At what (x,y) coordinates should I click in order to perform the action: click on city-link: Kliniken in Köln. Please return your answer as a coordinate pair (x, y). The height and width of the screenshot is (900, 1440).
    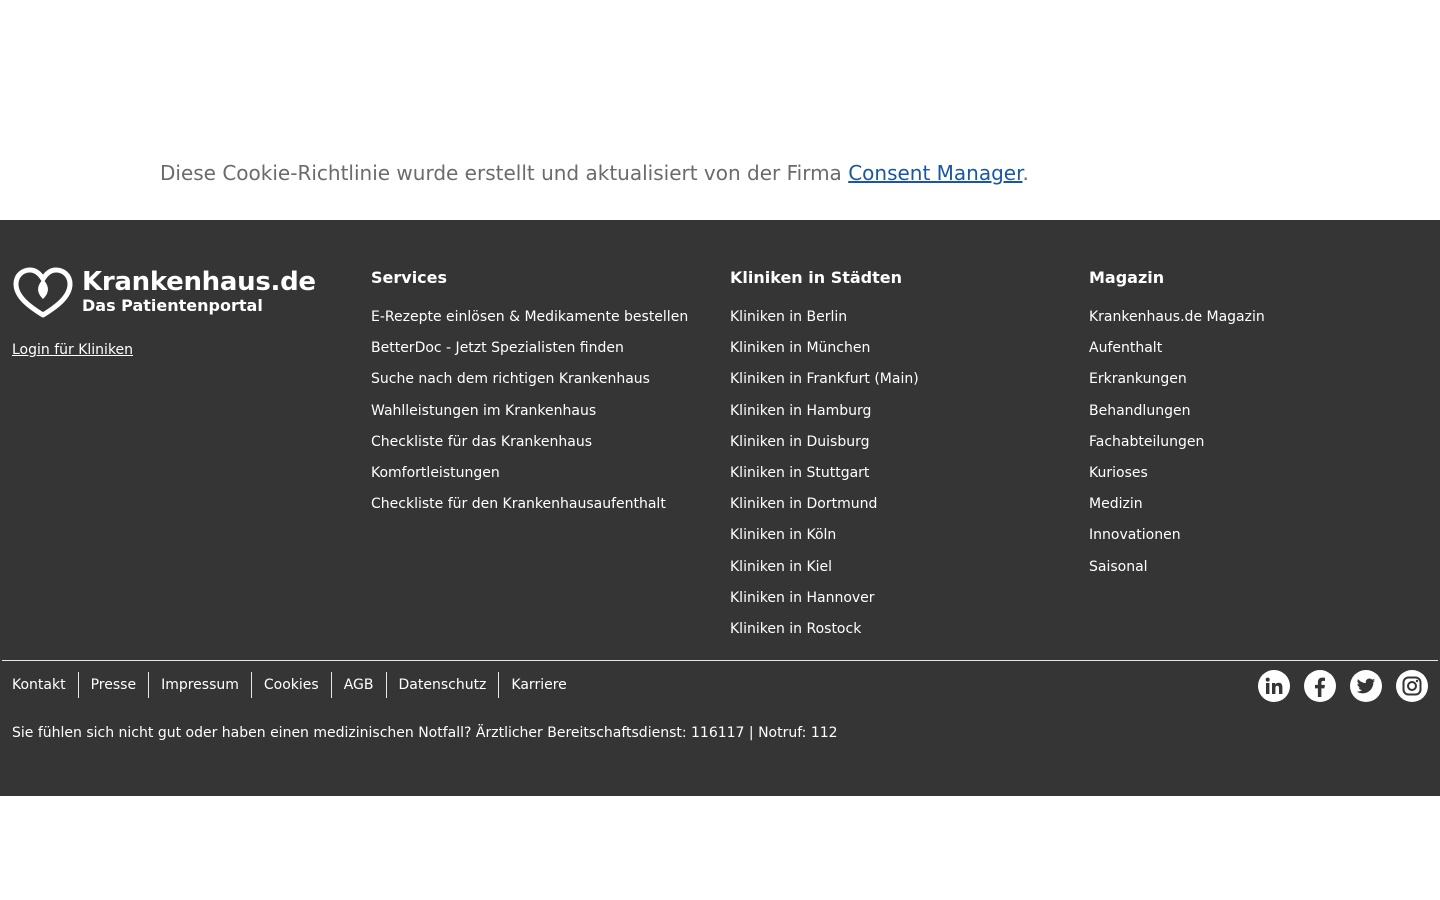
    Looking at the image, I should click on (824, 541).